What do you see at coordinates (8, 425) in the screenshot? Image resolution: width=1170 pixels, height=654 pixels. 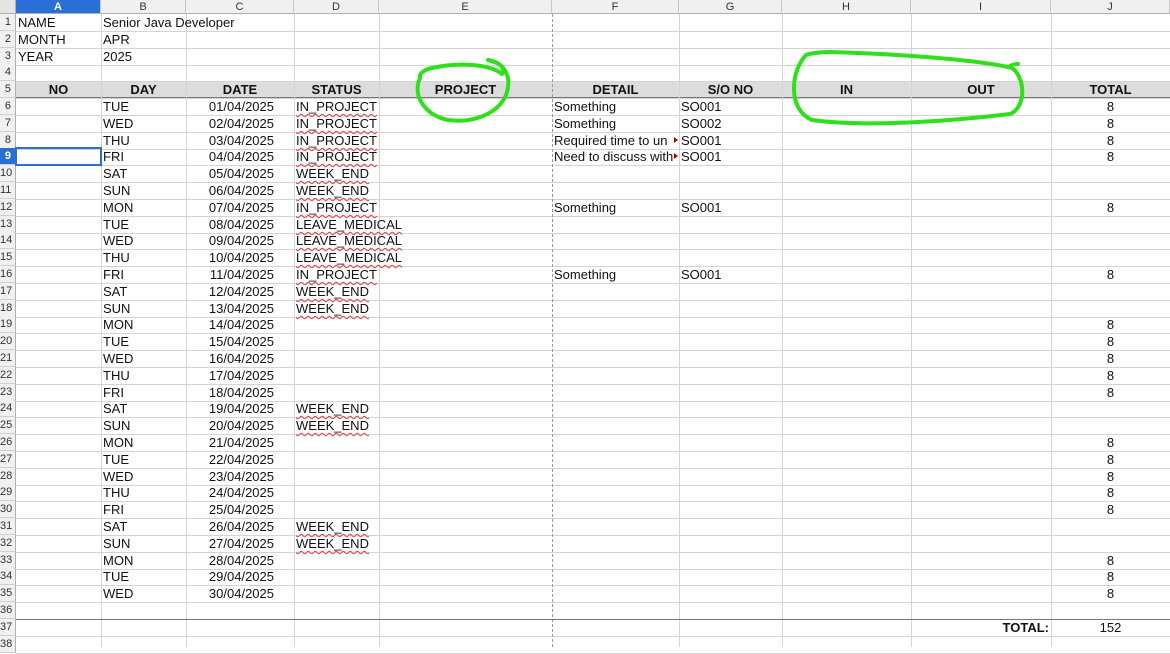 I see `row-header: 25` at bounding box center [8, 425].